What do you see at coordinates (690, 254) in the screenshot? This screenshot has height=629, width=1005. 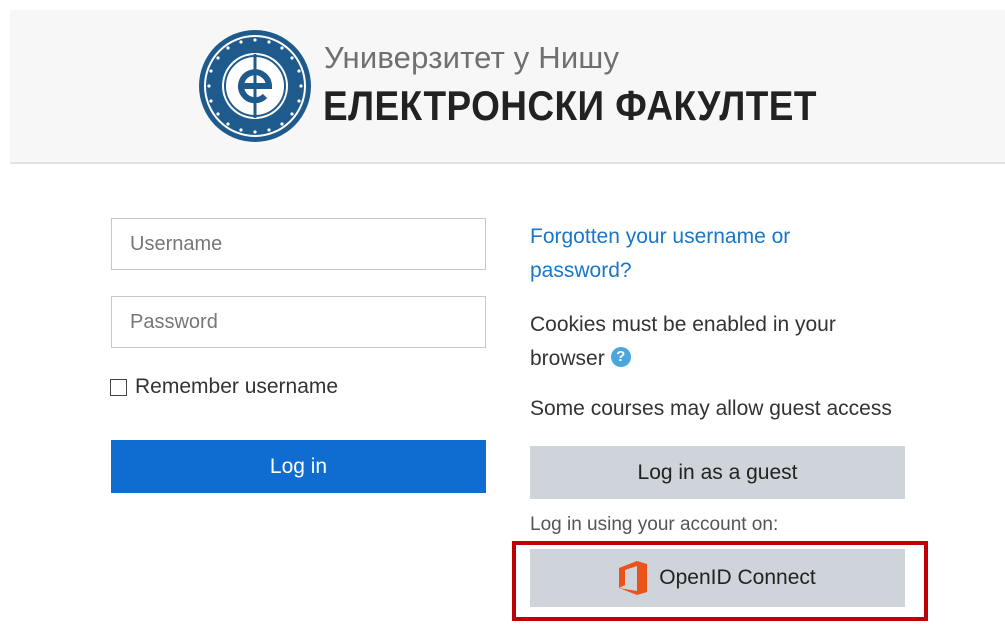 I see `forgot-credentials-link: Forgotten your username or password?` at bounding box center [690, 254].